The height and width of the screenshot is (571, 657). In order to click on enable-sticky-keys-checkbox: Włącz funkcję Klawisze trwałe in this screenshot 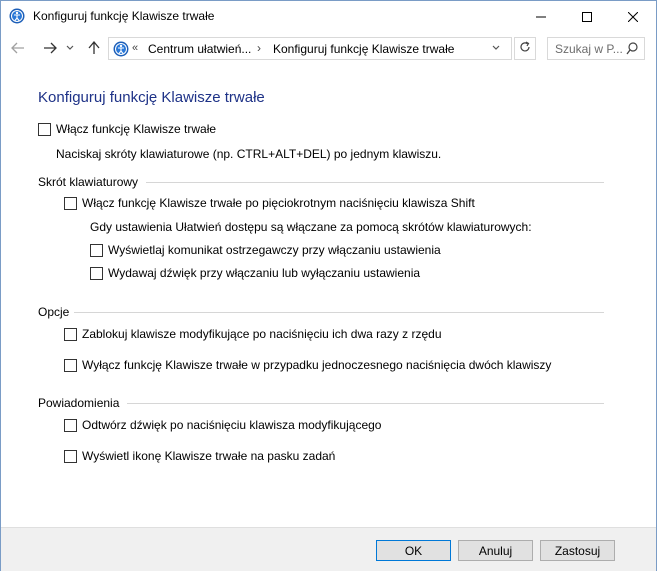, I will do `click(127, 129)`.